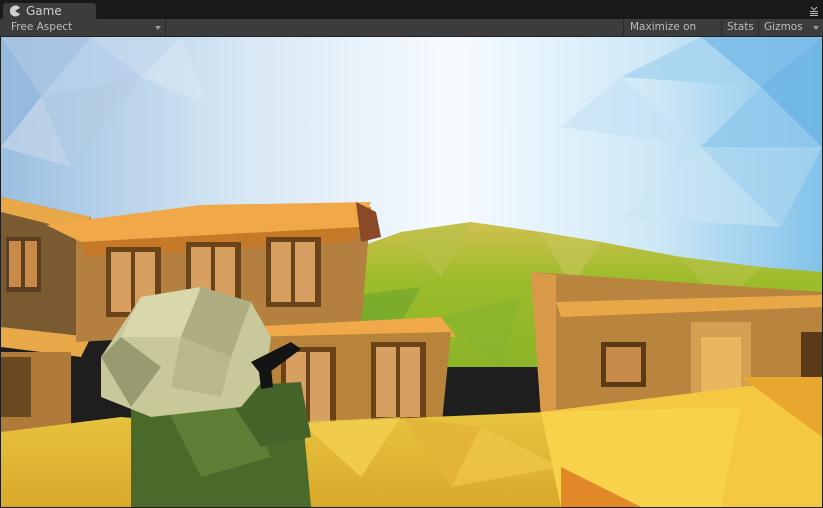  I want to click on gizmos-dropdown: Gizmos, so click(790, 27).